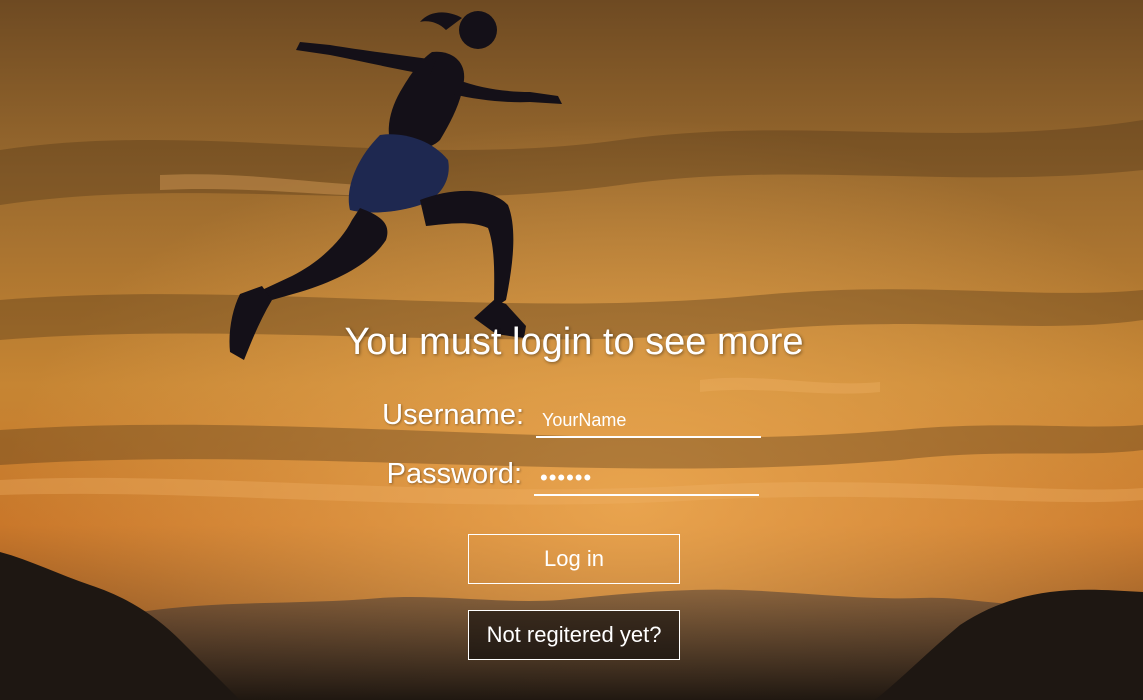  Describe the element at coordinates (574, 342) in the screenshot. I see `page-title: You must login to see more` at that location.